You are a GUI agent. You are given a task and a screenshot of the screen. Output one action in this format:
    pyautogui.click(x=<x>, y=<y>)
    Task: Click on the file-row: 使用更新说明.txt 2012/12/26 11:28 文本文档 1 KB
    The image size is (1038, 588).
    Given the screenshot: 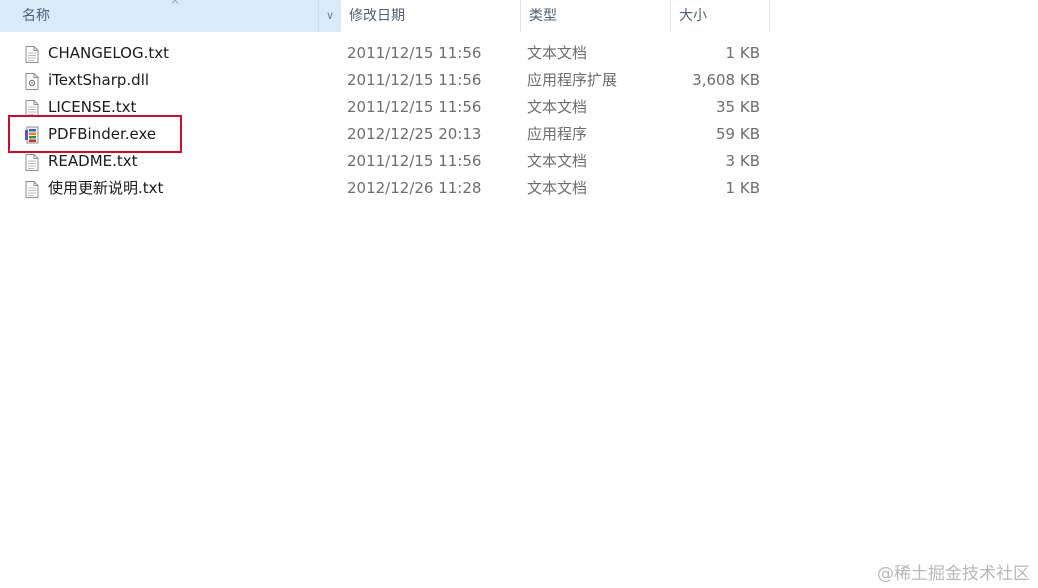 What is the action you would take?
    pyautogui.click(x=385, y=188)
    